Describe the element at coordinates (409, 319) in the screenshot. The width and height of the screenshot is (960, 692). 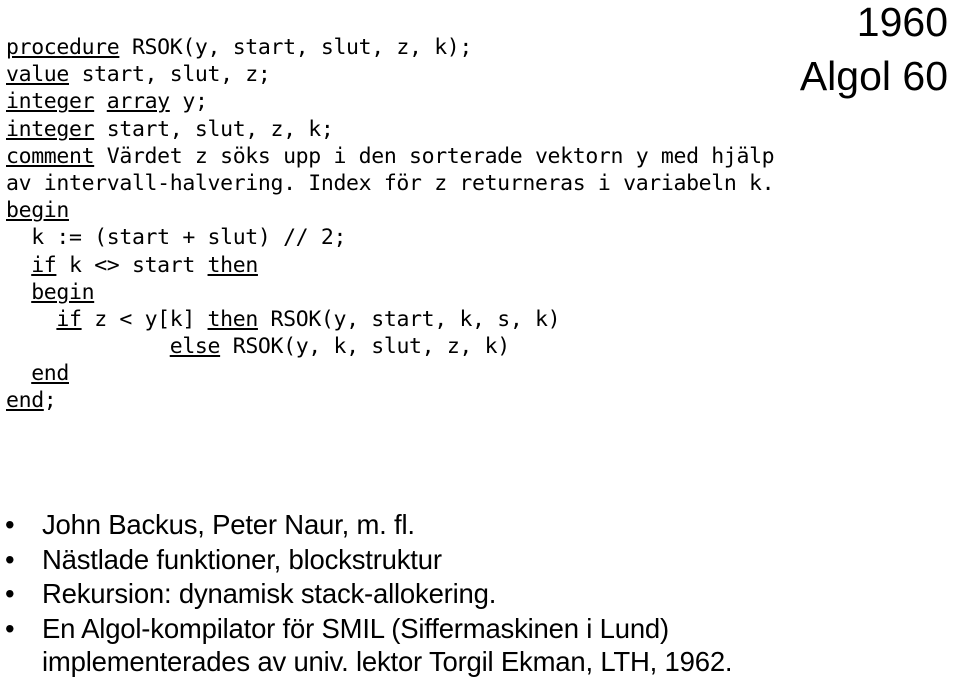
I see `code-text: RSOK(y, start, k, s, k)` at that location.